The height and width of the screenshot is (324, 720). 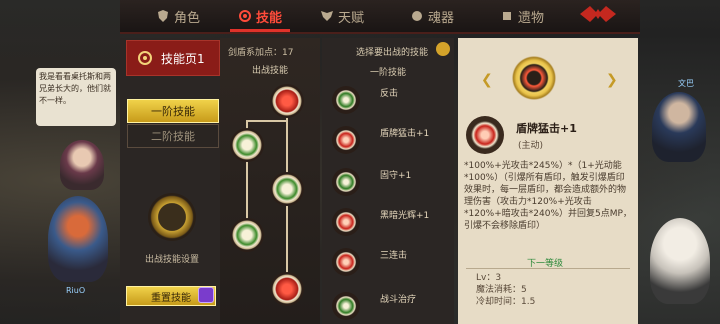 I want to click on skill-list-item: 三连击, so click(x=392, y=263).